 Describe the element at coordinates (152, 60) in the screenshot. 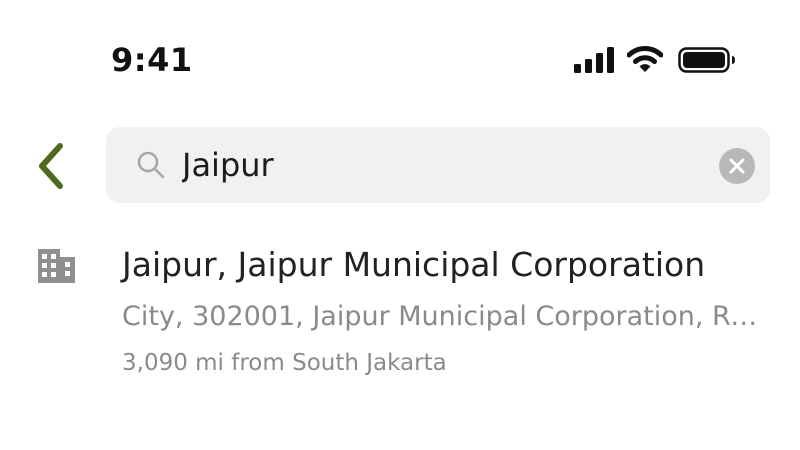

I see `status-time: 9:41` at that location.